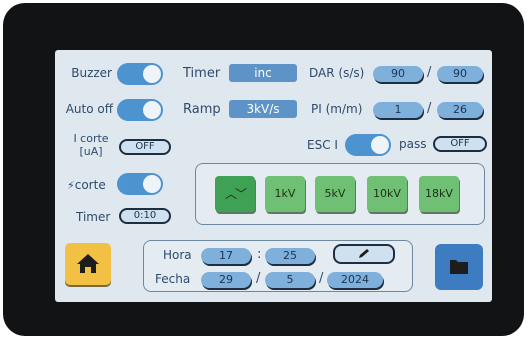 This screenshot has width=529, height=339. I want to click on dar-value-1: 90, so click(398, 74).